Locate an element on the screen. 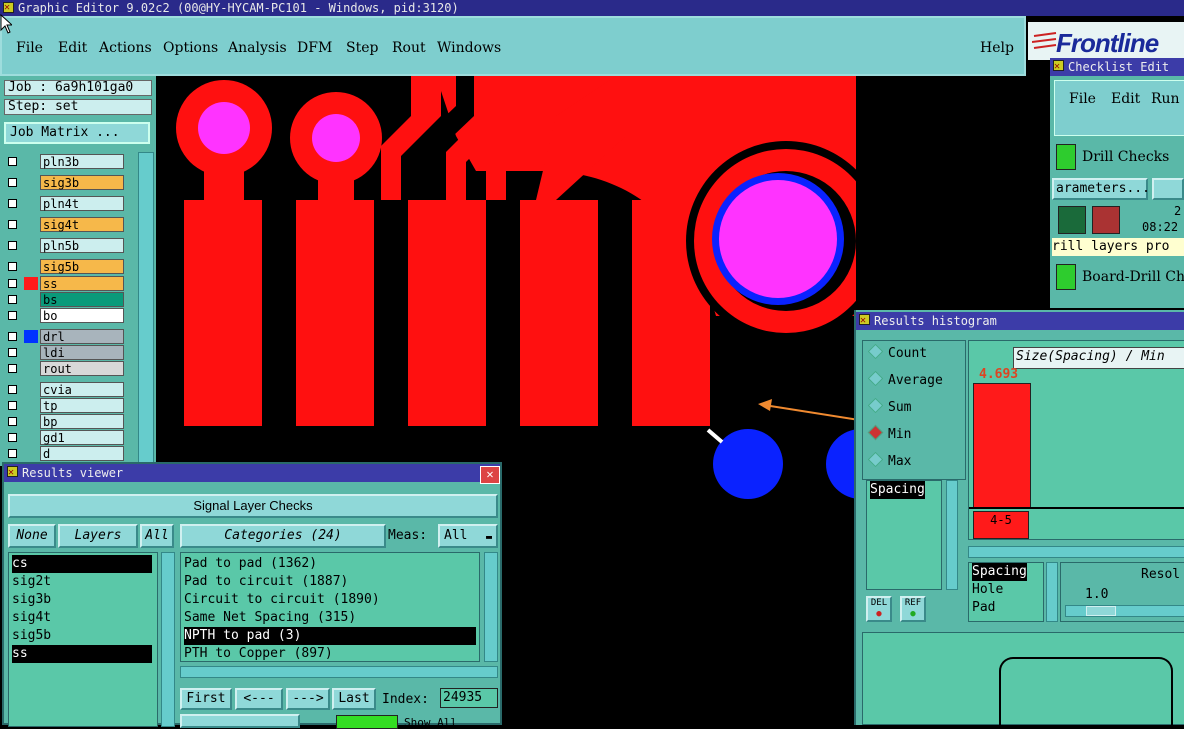  layer-list-scrollbar is located at coordinates (146, 309).